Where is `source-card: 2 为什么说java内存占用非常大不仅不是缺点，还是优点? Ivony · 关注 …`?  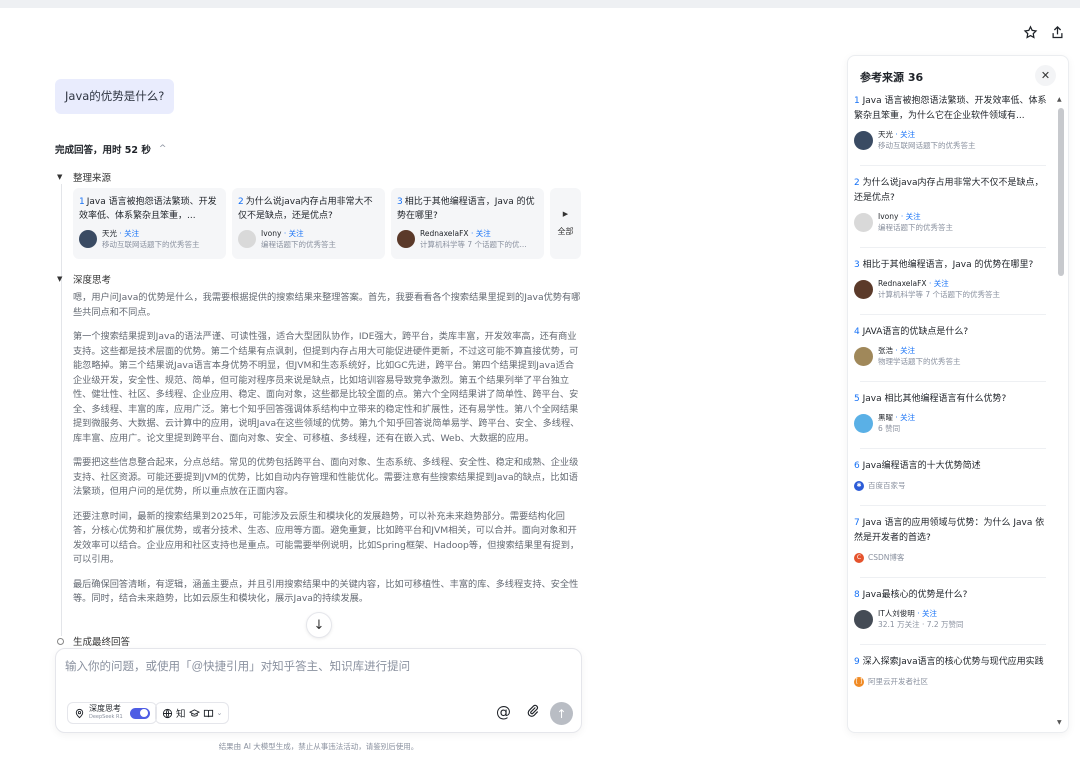 source-card: 2 为什么说java内存占用非常大不仅不是缺点，还是优点? Ivony · 关注 … is located at coordinates (308, 223).